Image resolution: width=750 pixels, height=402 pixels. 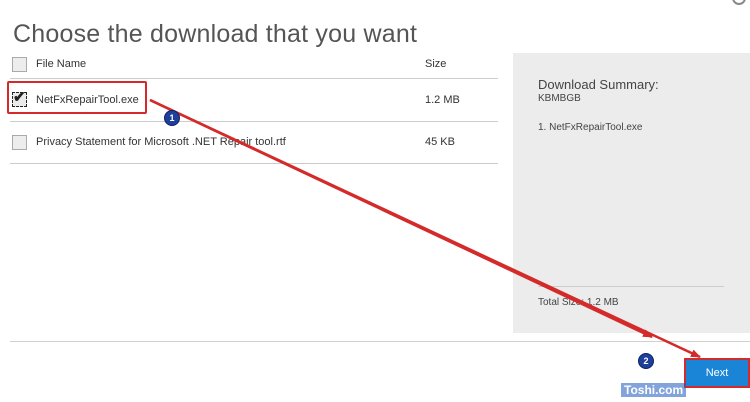 I want to click on watermark-text: Toshi.com, so click(x=654, y=390).